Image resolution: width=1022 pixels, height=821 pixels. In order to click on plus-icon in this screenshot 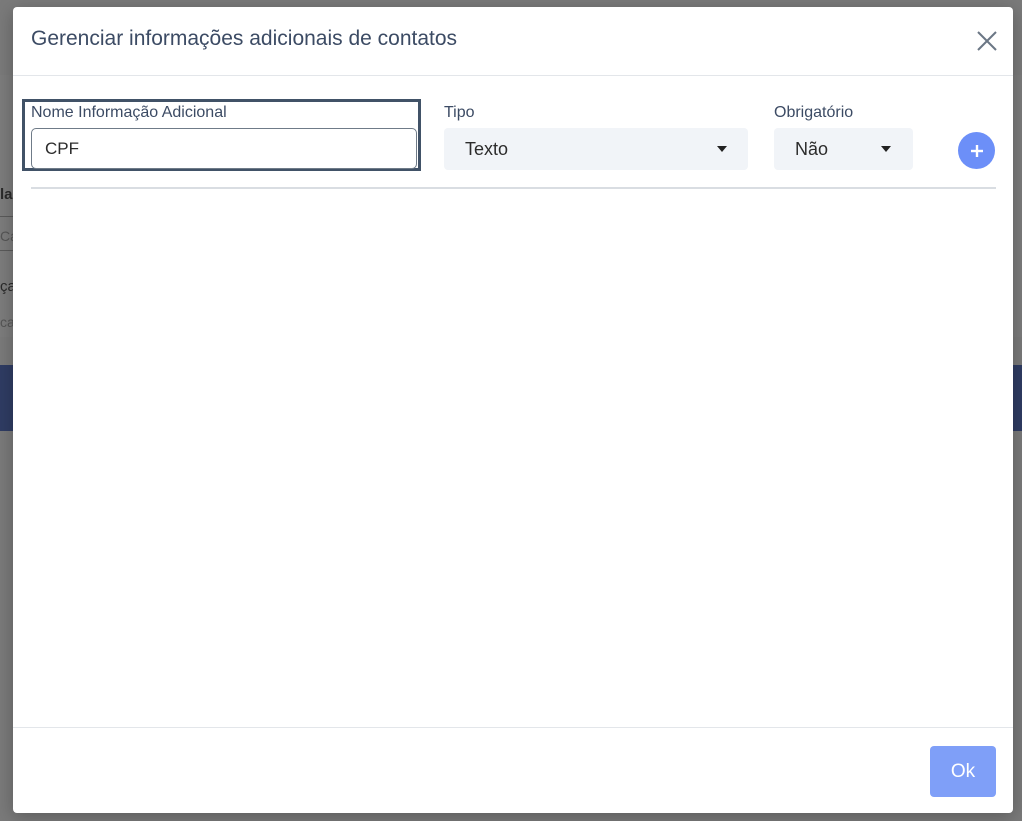, I will do `click(976, 150)`.